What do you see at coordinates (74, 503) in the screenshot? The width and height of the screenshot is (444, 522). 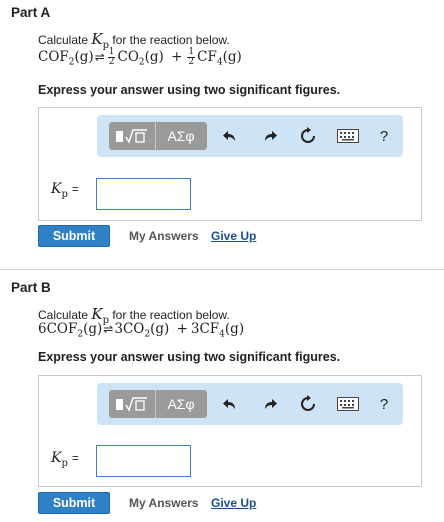 I see `part-b-submit-button: Submit` at bounding box center [74, 503].